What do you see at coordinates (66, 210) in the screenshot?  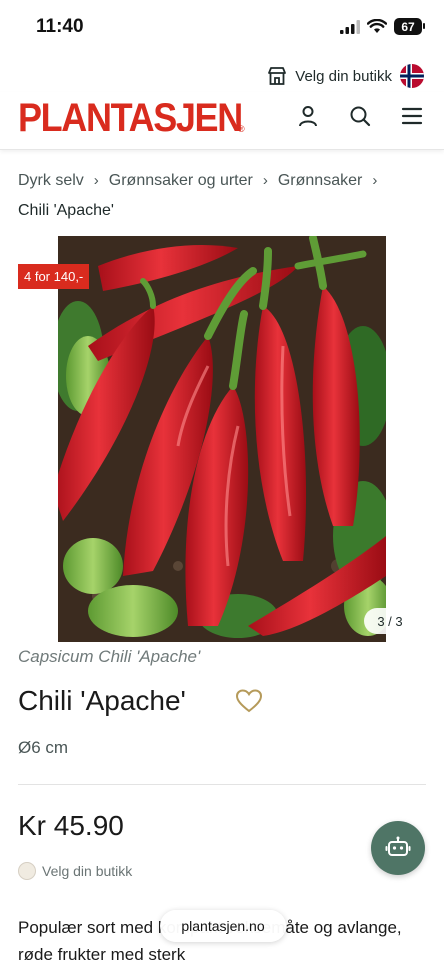 I see `breadcrumb-current: Chili 'Apache'` at bounding box center [66, 210].